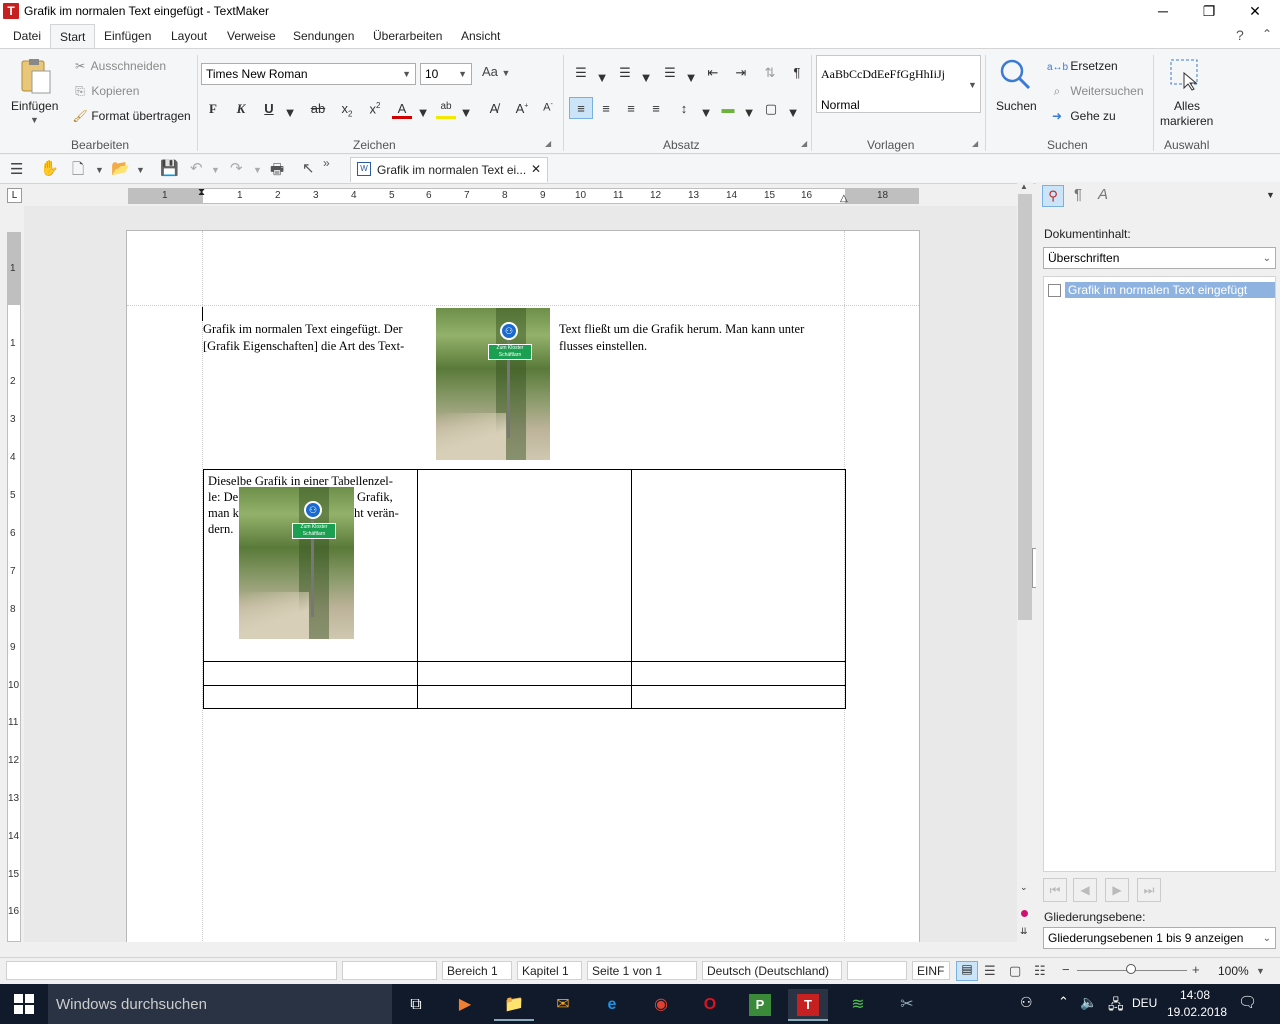 Image resolution: width=1280 pixels, height=1024 pixels. Describe the element at coordinates (760, 1005) in the screenshot. I see `presentations-icon: P` at that location.